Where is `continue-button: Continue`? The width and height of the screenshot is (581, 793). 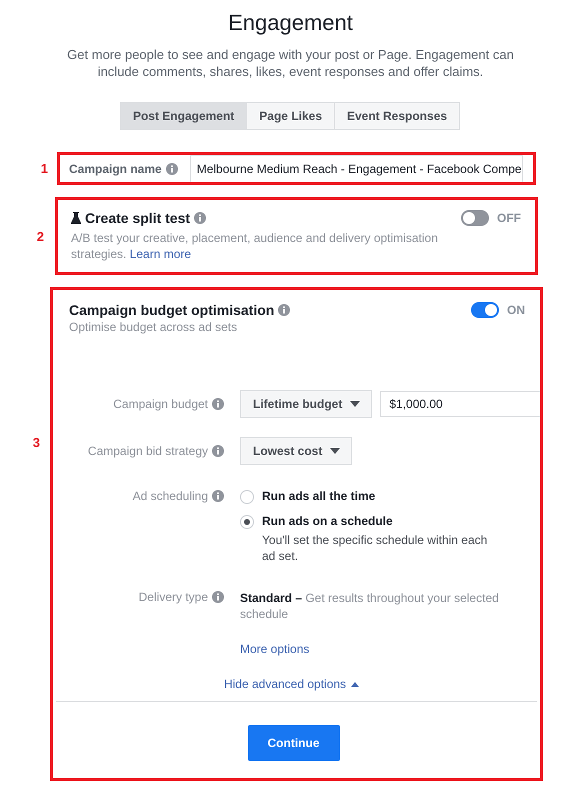
continue-button: Continue is located at coordinates (294, 743).